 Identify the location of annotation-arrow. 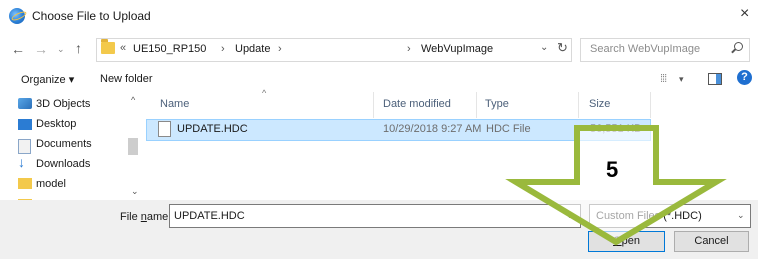
(616, 185).